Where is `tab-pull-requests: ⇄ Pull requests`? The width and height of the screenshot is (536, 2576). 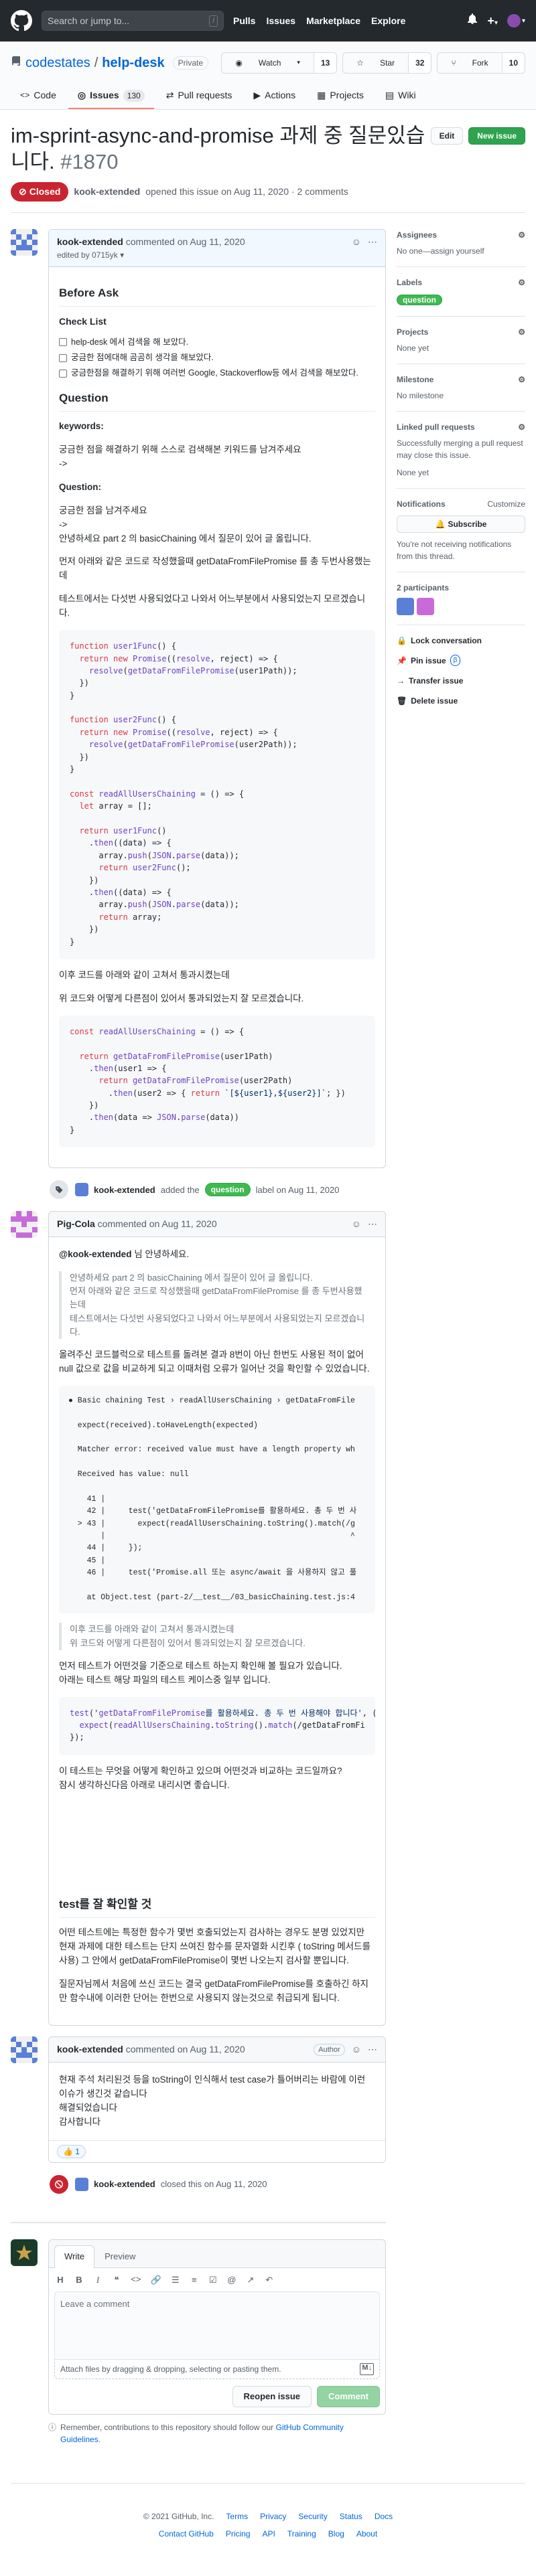 tab-pull-requests: ⇄ Pull requests is located at coordinates (199, 96).